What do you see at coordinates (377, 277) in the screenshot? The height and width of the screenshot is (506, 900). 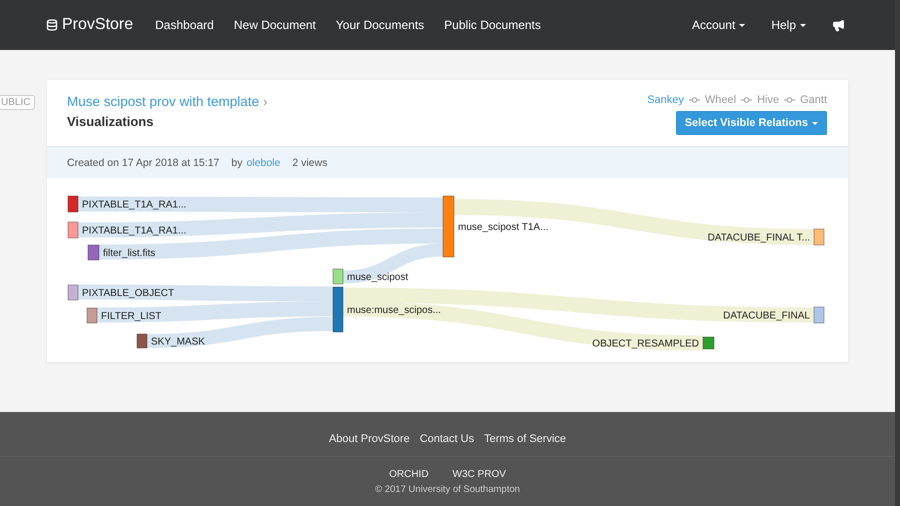 I see `node-label: muse_scipost` at bounding box center [377, 277].